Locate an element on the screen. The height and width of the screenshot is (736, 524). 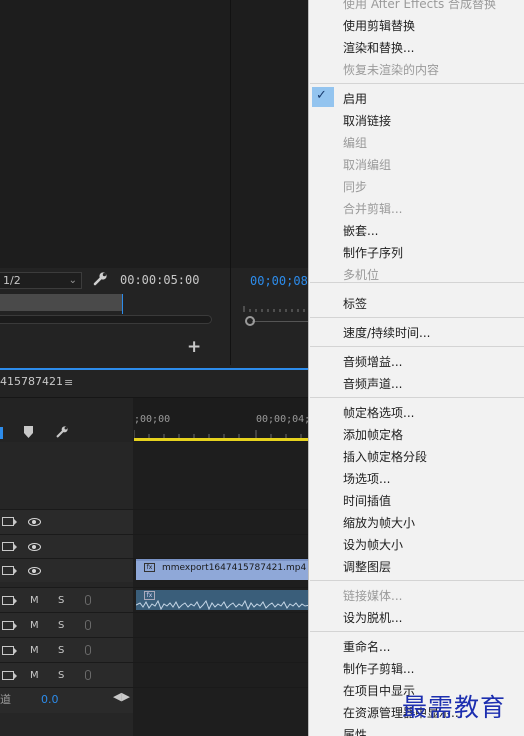
menu-item: 属性 is located at coordinates (355, 731).